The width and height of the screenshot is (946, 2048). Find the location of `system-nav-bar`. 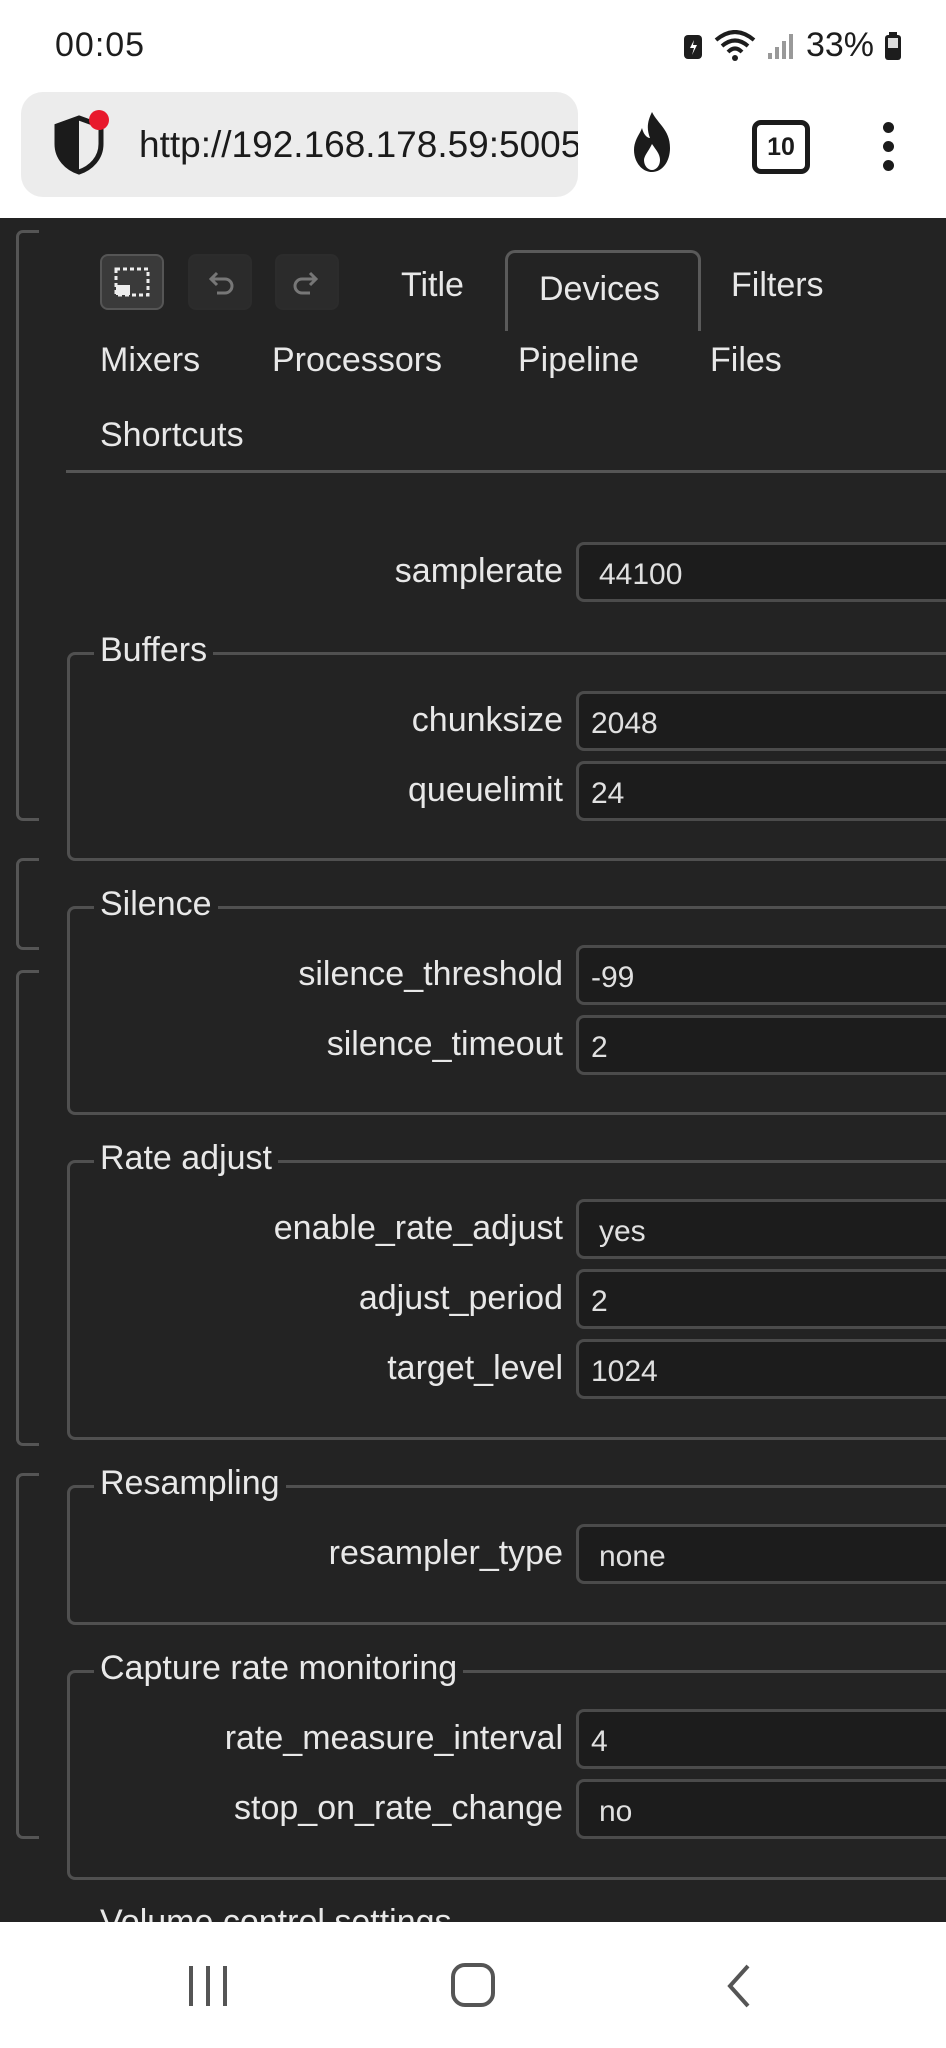

system-nav-bar is located at coordinates (473, 1985).